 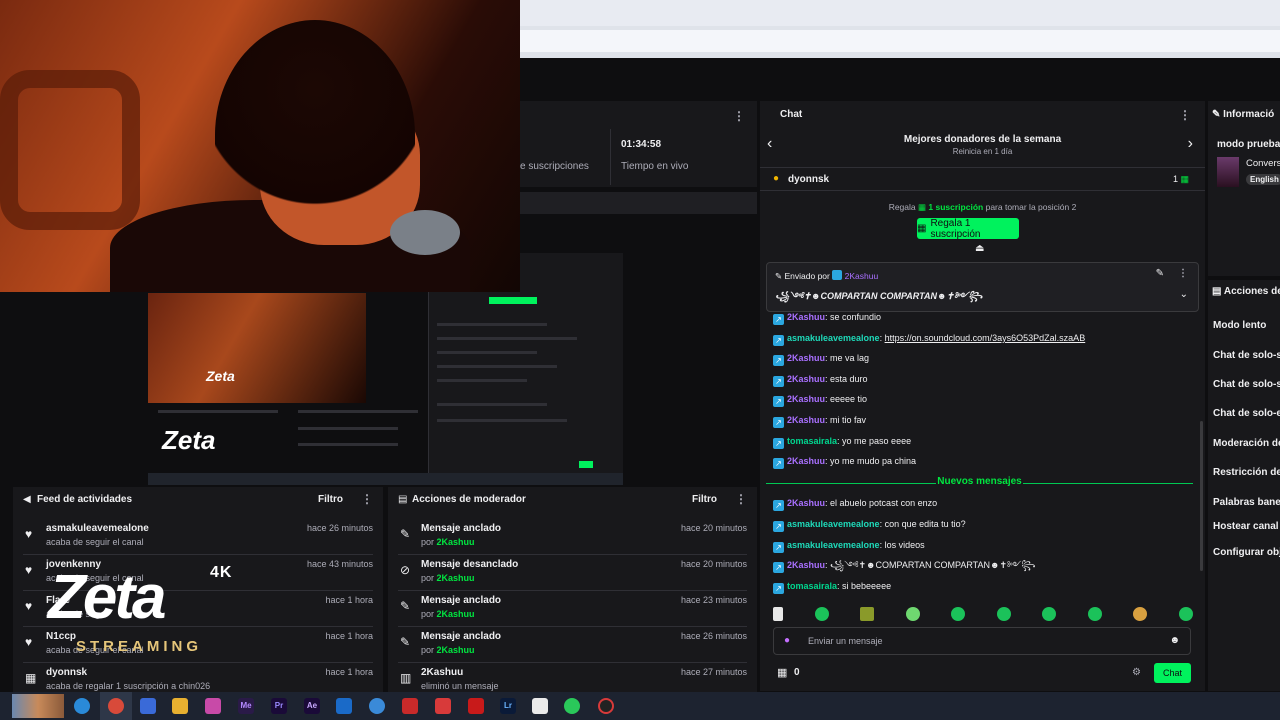 I want to click on chat-message-input, so click(x=978, y=641).